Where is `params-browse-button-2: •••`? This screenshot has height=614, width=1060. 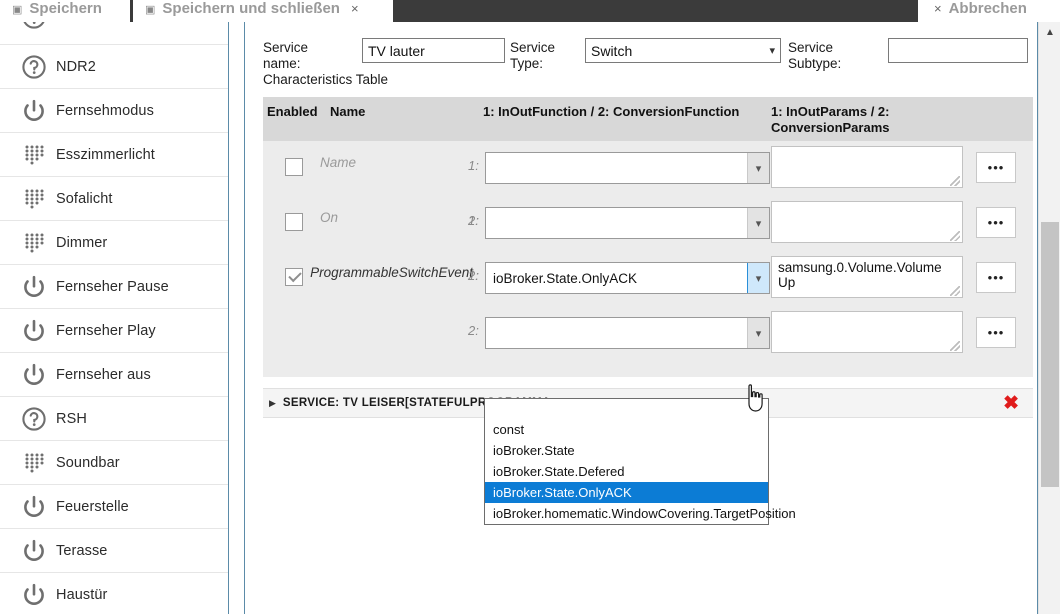
params-browse-button-2: ••• is located at coordinates (996, 332).